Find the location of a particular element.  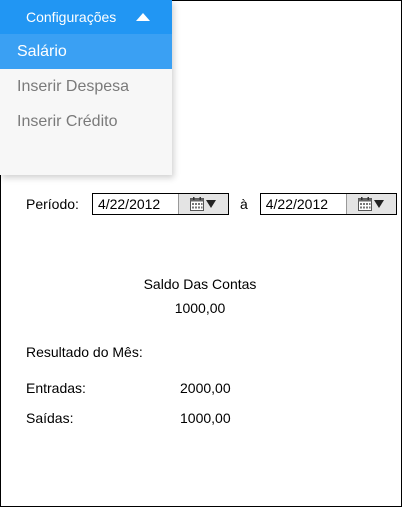

start-date-picker: 4/22/2012 is located at coordinates (160, 204).